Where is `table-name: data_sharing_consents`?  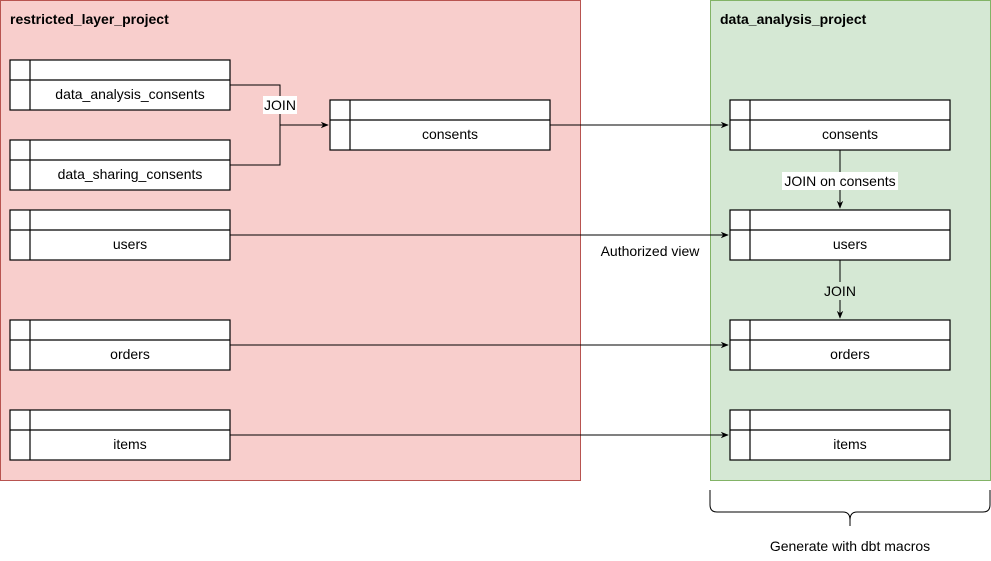
table-name: data_sharing_consents is located at coordinates (130, 174).